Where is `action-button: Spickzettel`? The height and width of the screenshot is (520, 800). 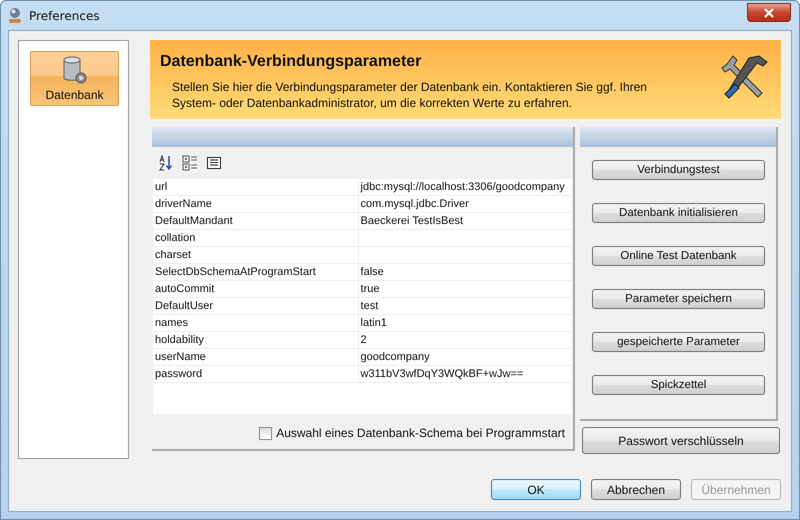
action-button: Spickzettel is located at coordinates (678, 385).